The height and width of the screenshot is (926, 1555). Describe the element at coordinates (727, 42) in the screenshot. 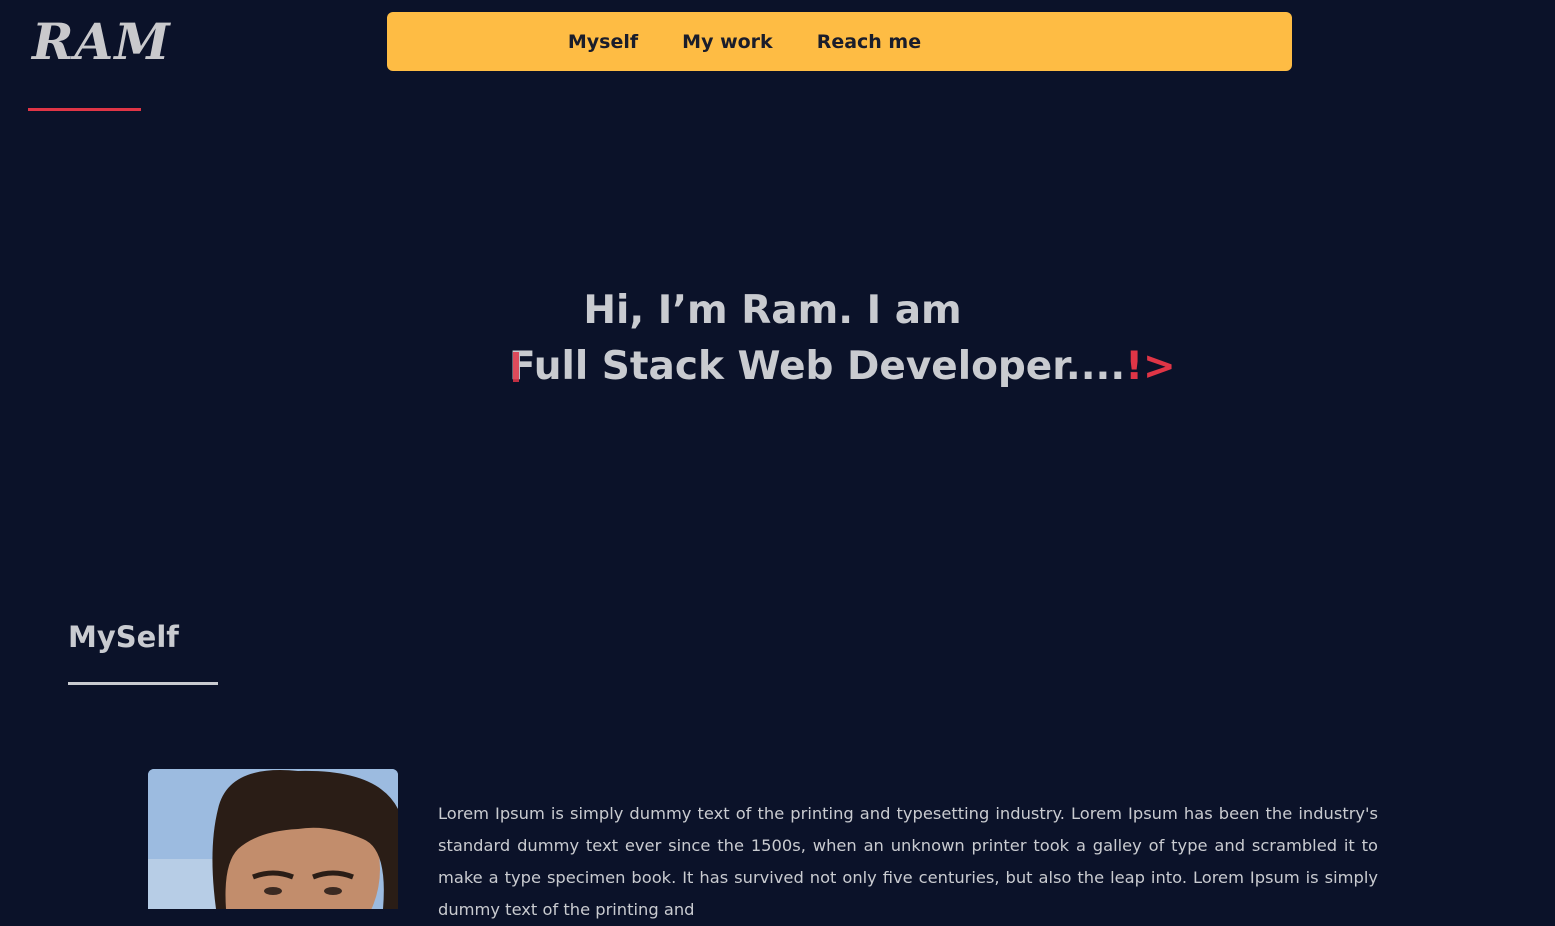

I see `nav-link-my-work: My work` at that location.